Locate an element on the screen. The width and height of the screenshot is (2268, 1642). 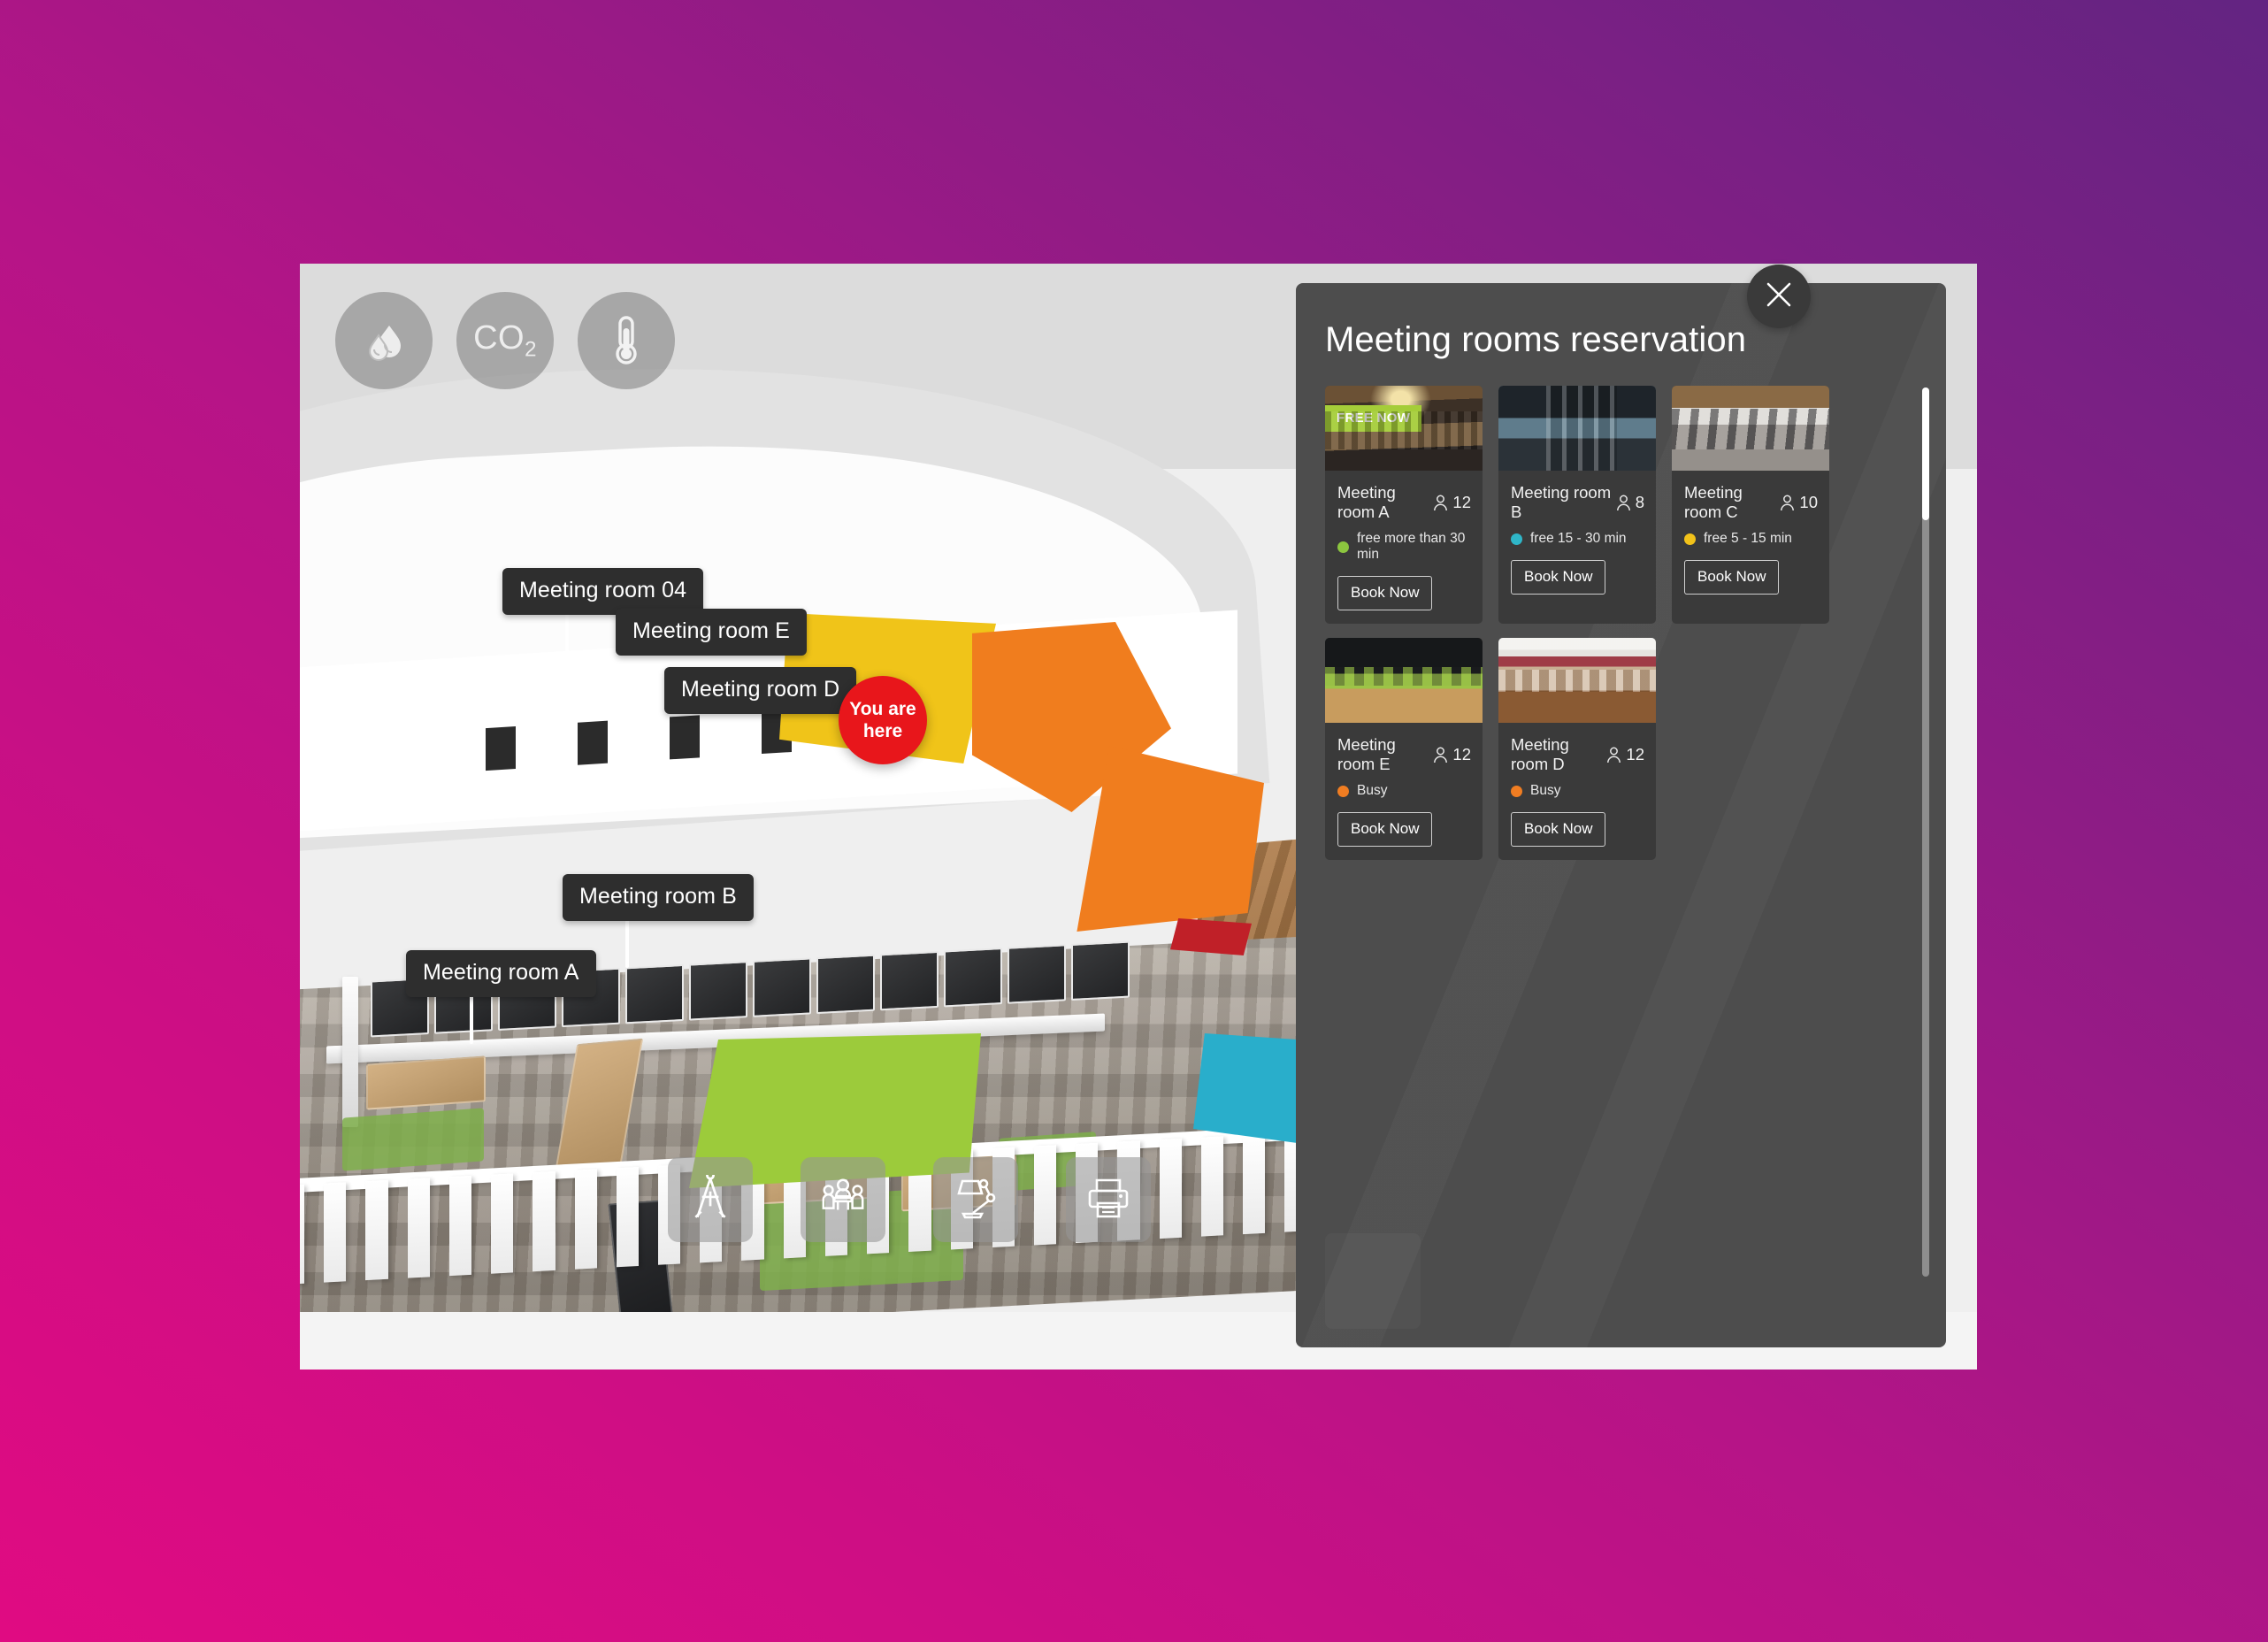
humidity-icon is located at coordinates (384, 340).